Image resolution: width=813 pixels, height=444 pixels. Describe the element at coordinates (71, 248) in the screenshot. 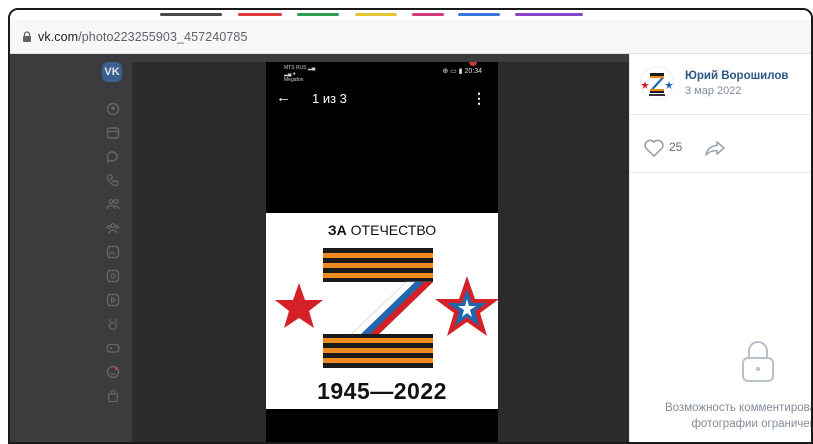

I see `left-sidebar: VK` at that location.